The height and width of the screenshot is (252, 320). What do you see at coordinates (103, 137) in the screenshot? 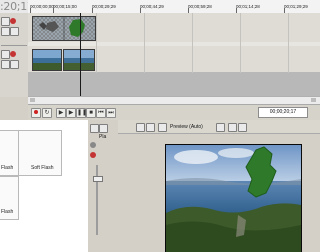
I see `track-label: Pla` at bounding box center [103, 137].